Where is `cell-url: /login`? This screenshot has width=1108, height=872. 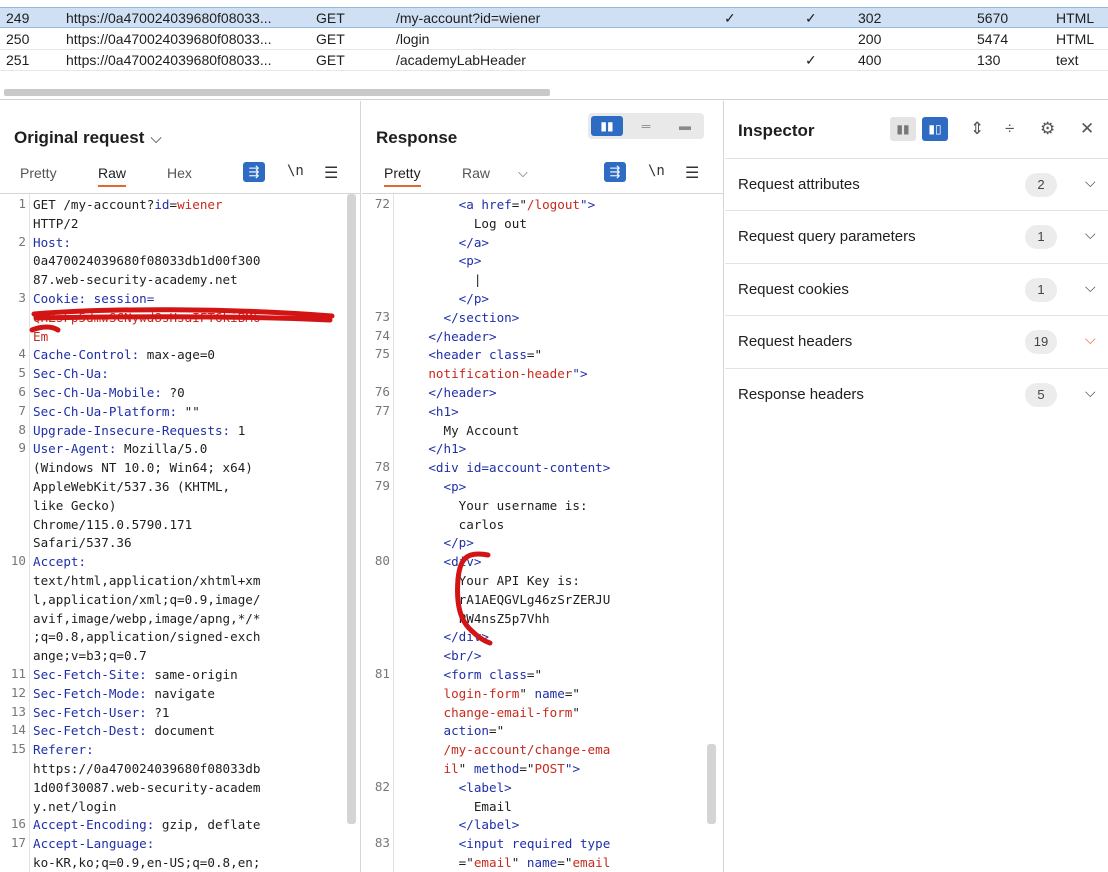
cell-url: /login is located at coordinates (413, 38).